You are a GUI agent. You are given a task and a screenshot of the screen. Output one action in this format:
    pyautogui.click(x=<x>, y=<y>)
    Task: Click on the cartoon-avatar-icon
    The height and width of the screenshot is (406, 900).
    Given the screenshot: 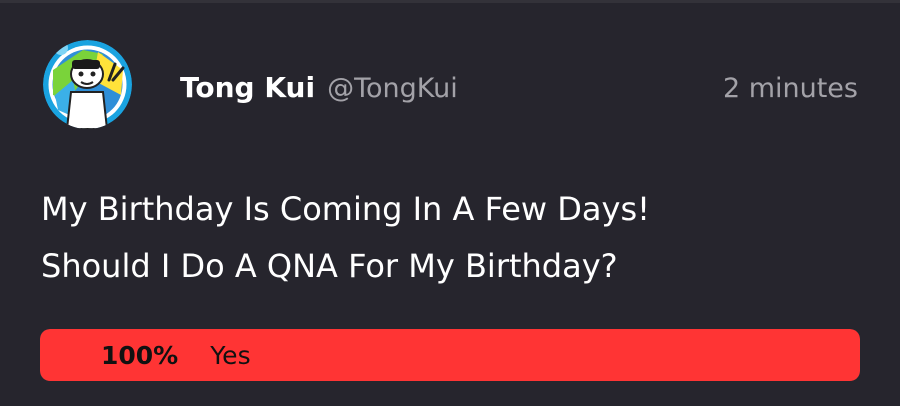 What is the action you would take?
    pyautogui.click(x=87, y=84)
    